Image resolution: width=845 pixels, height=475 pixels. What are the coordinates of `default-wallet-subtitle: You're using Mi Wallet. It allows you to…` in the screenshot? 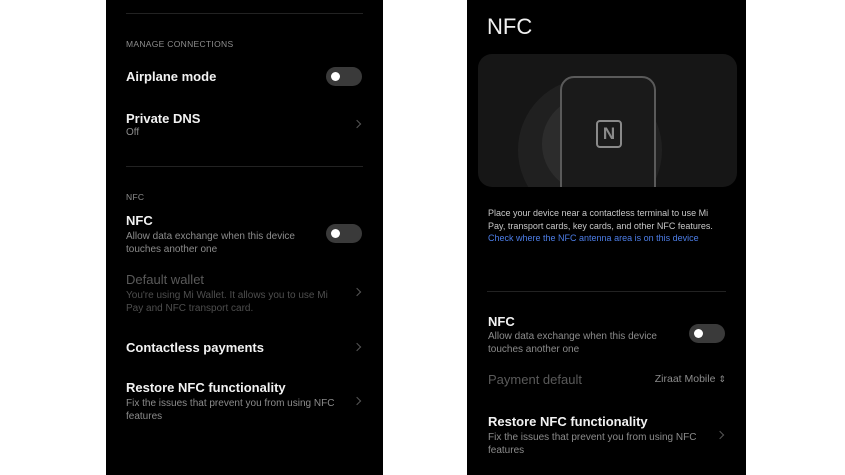 It's located at (227, 302).